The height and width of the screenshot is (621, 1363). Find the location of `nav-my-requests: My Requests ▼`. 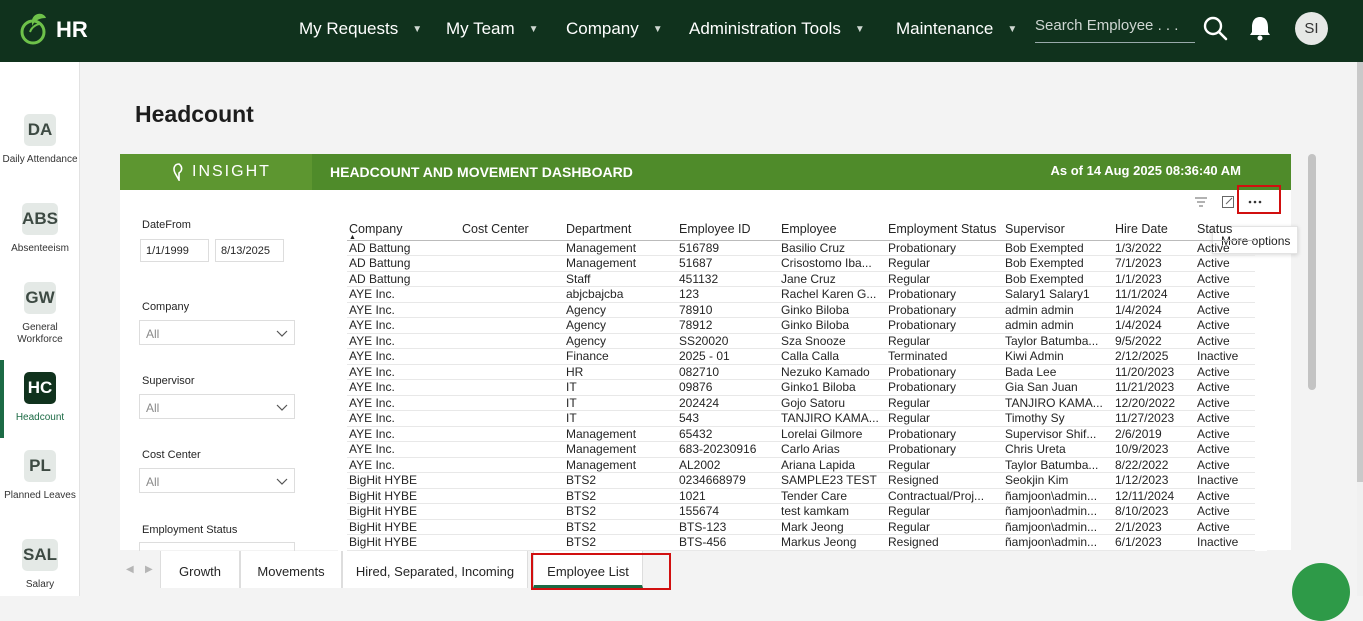

nav-my-requests: My Requests ▼ is located at coordinates (360, 29).